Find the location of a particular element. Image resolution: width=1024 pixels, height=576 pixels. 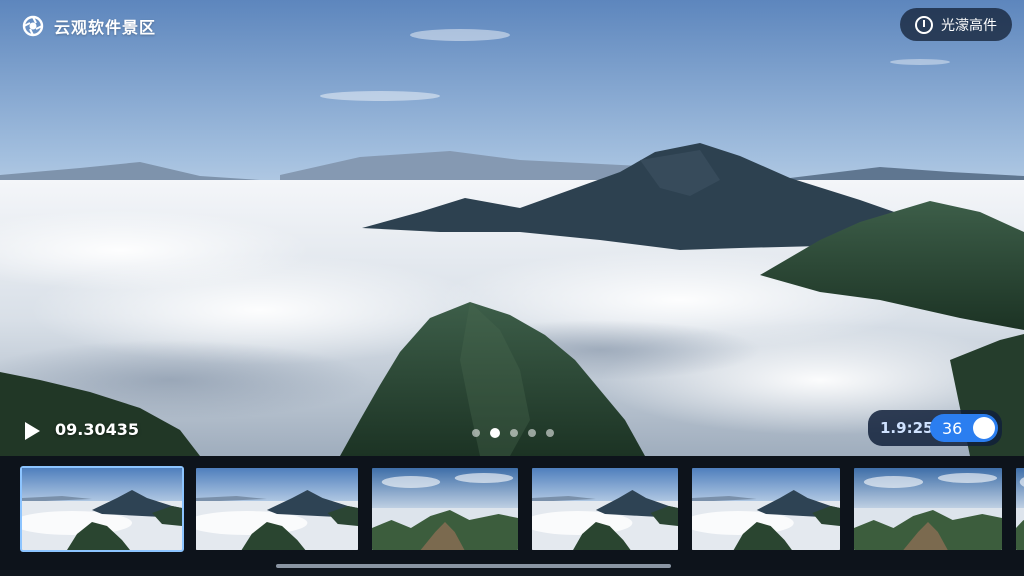

info-circle-icon is located at coordinates (924, 24).